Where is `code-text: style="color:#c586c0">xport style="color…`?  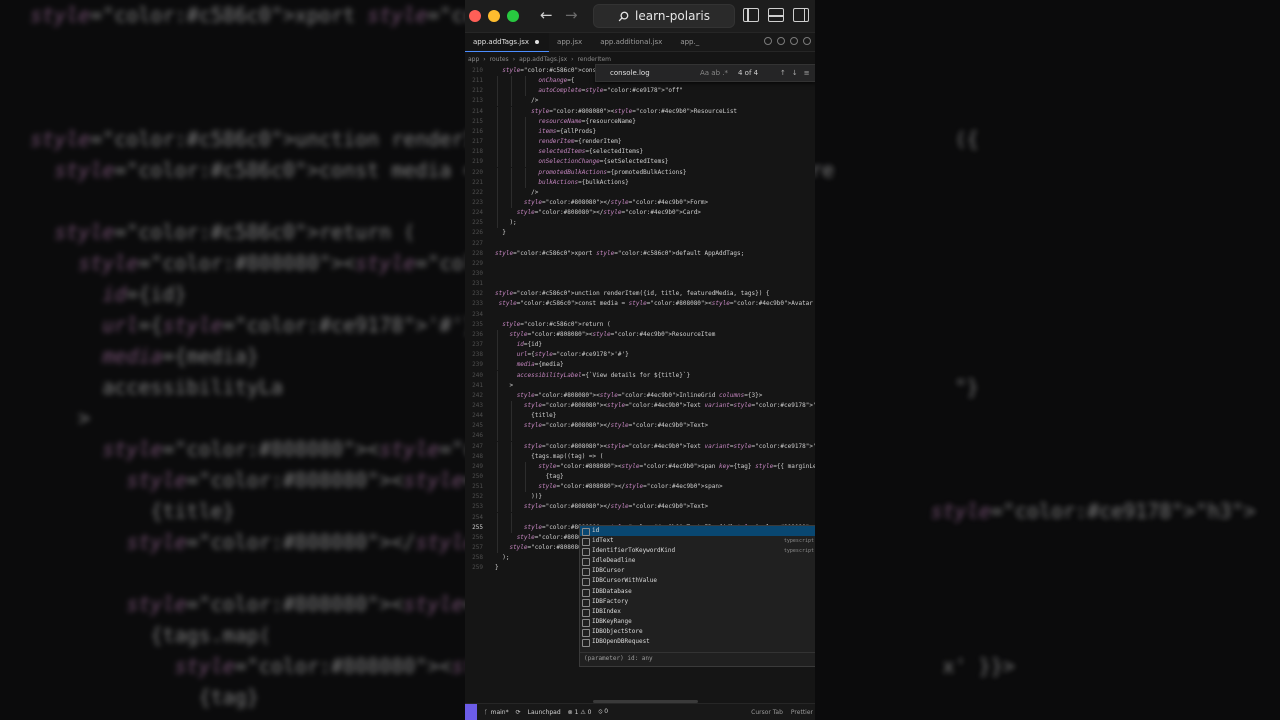
code-text: style="color:#c586c0">xport style="color… is located at coordinates (620, 253).